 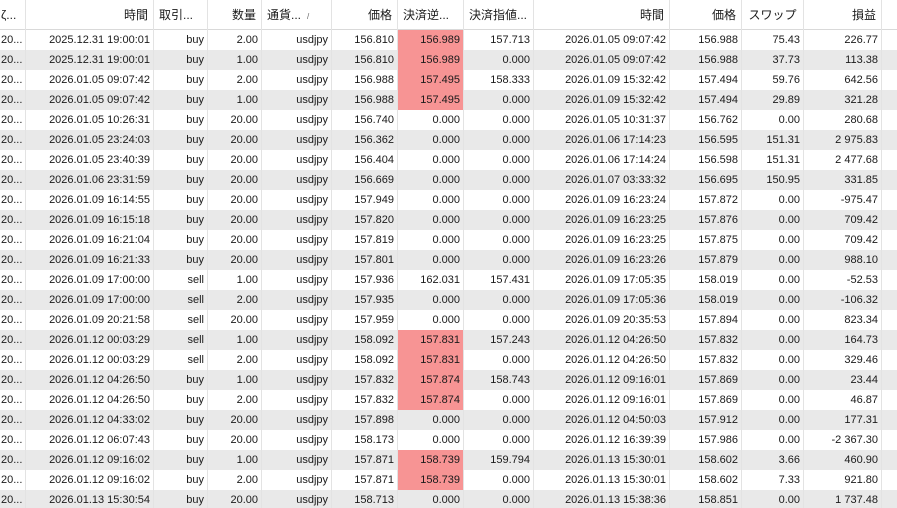 What do you see at coordinates (297, 15) in the screenshot?
I see `column-header-symbol: 通貨... /` at bounding box center [297, 15].